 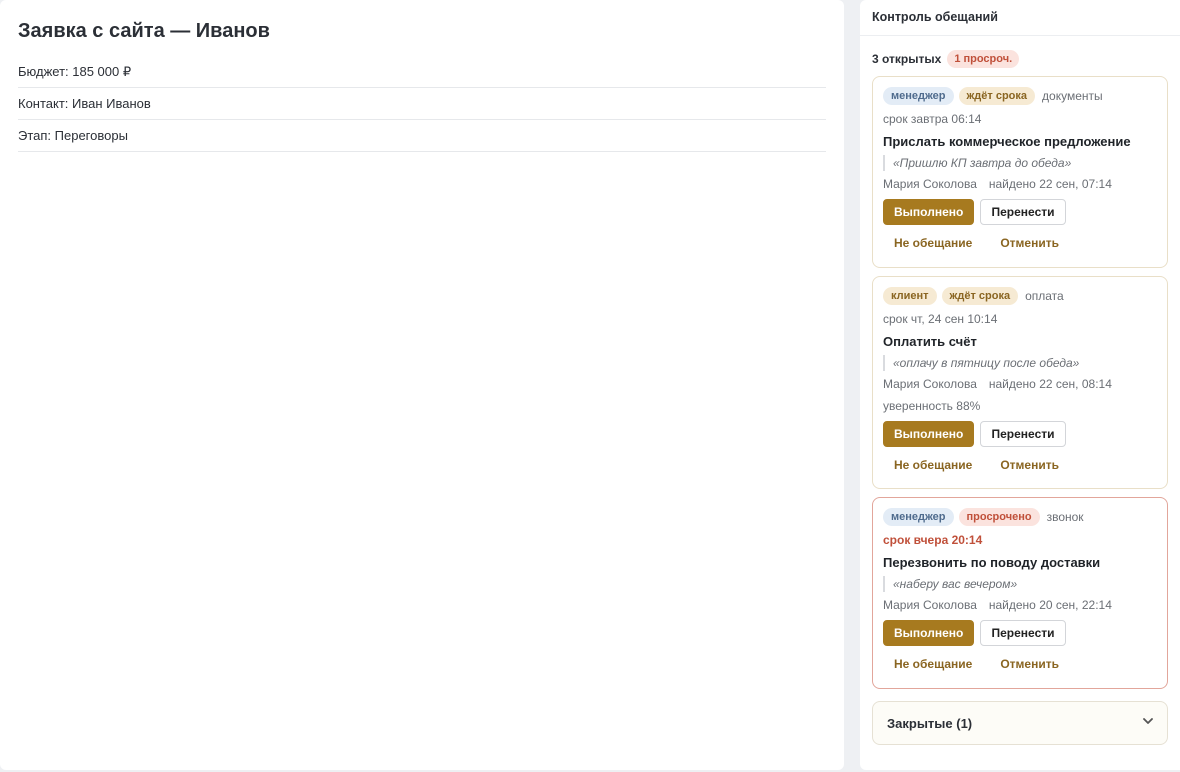 I want to click on kind-label: оплата, so click(x=1044, y=296).